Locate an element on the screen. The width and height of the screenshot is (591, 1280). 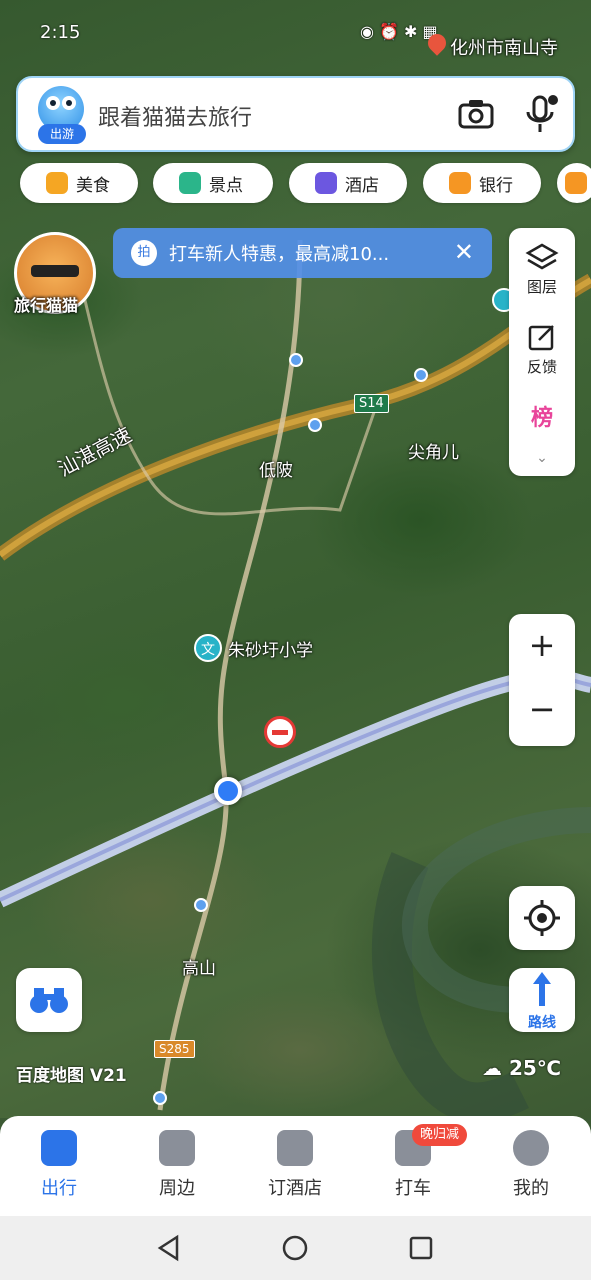
binoculars-icon is located at coordinates (49, 1000).